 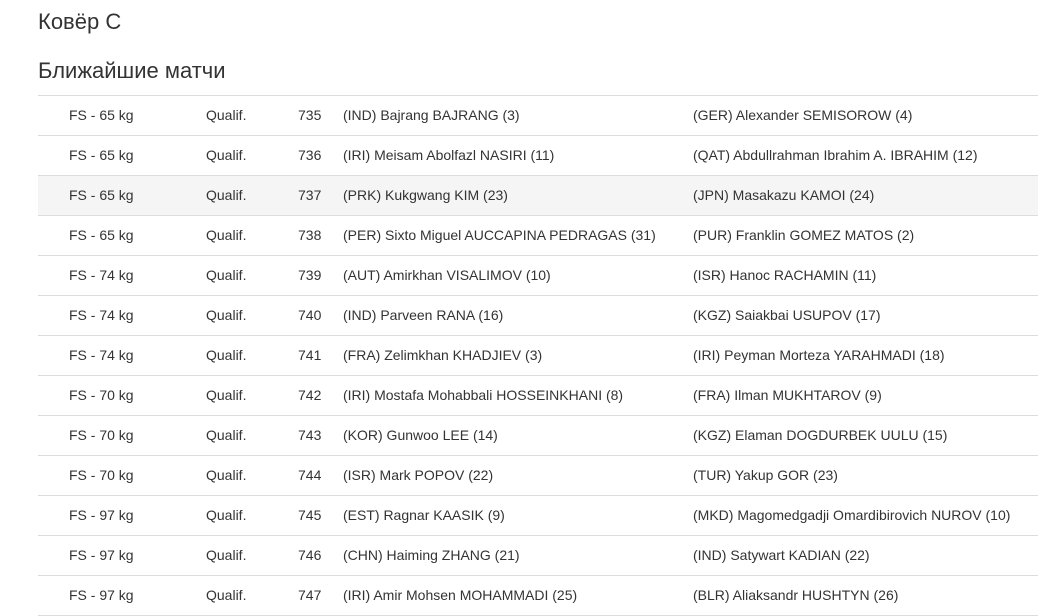 I want to click on match-number: 745, so click(x=310, y=515).